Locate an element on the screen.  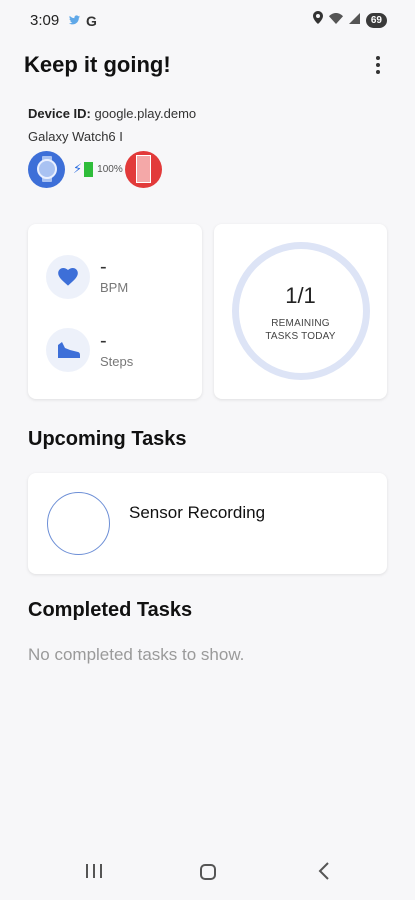
phone-alert-icon is located at coordinates (143, 169).